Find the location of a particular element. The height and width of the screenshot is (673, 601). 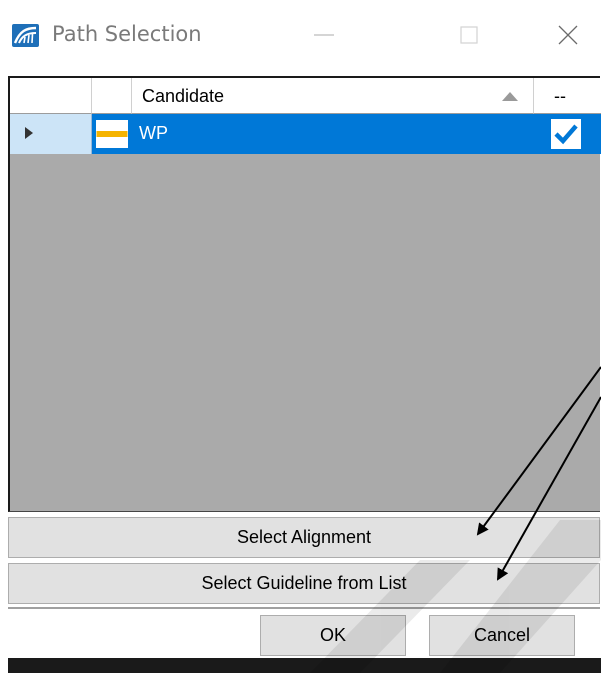

header-swatch-cell is located at coordinates (112, 96).